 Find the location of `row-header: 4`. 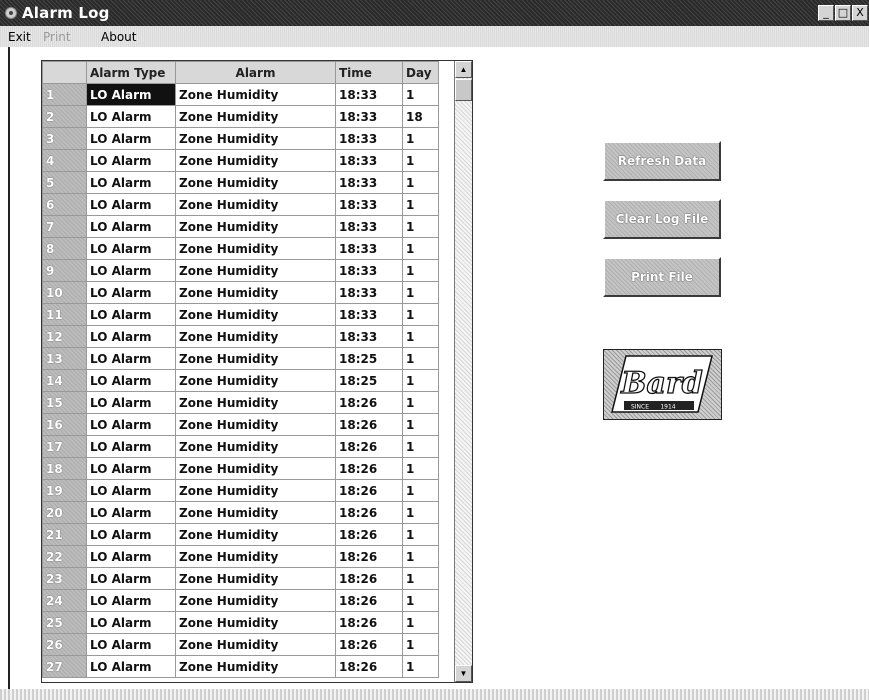

row-header: 4 is located at coordinates (64, 160).